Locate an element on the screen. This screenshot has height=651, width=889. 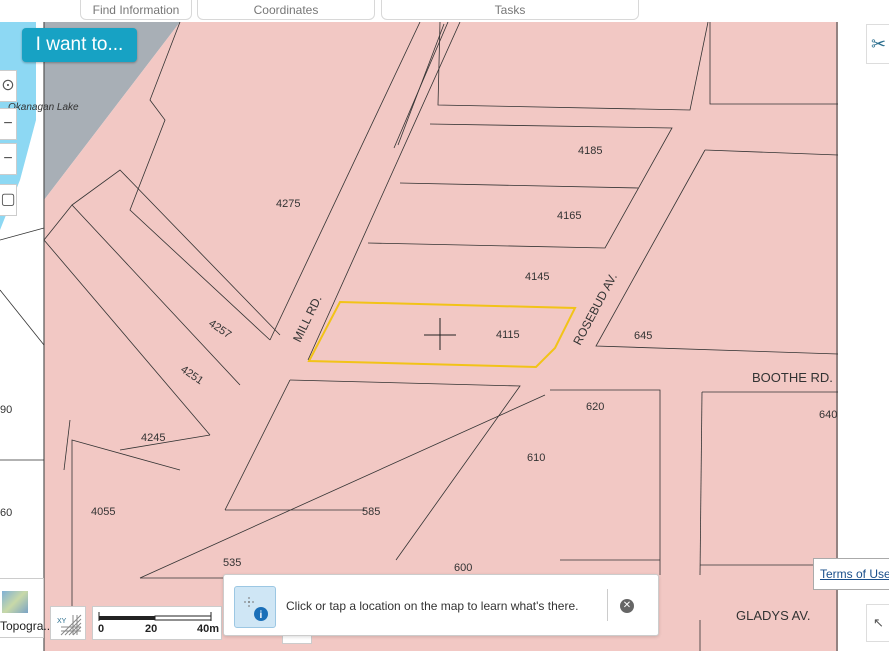
identify-info-icon: i is located at coordinates (255, 607).